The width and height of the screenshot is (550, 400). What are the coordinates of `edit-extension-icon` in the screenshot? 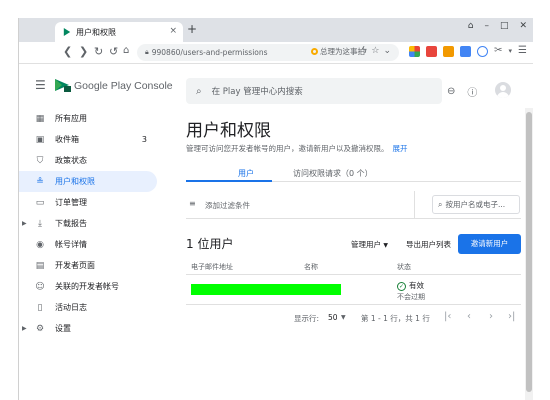 It's located at (465, 51).